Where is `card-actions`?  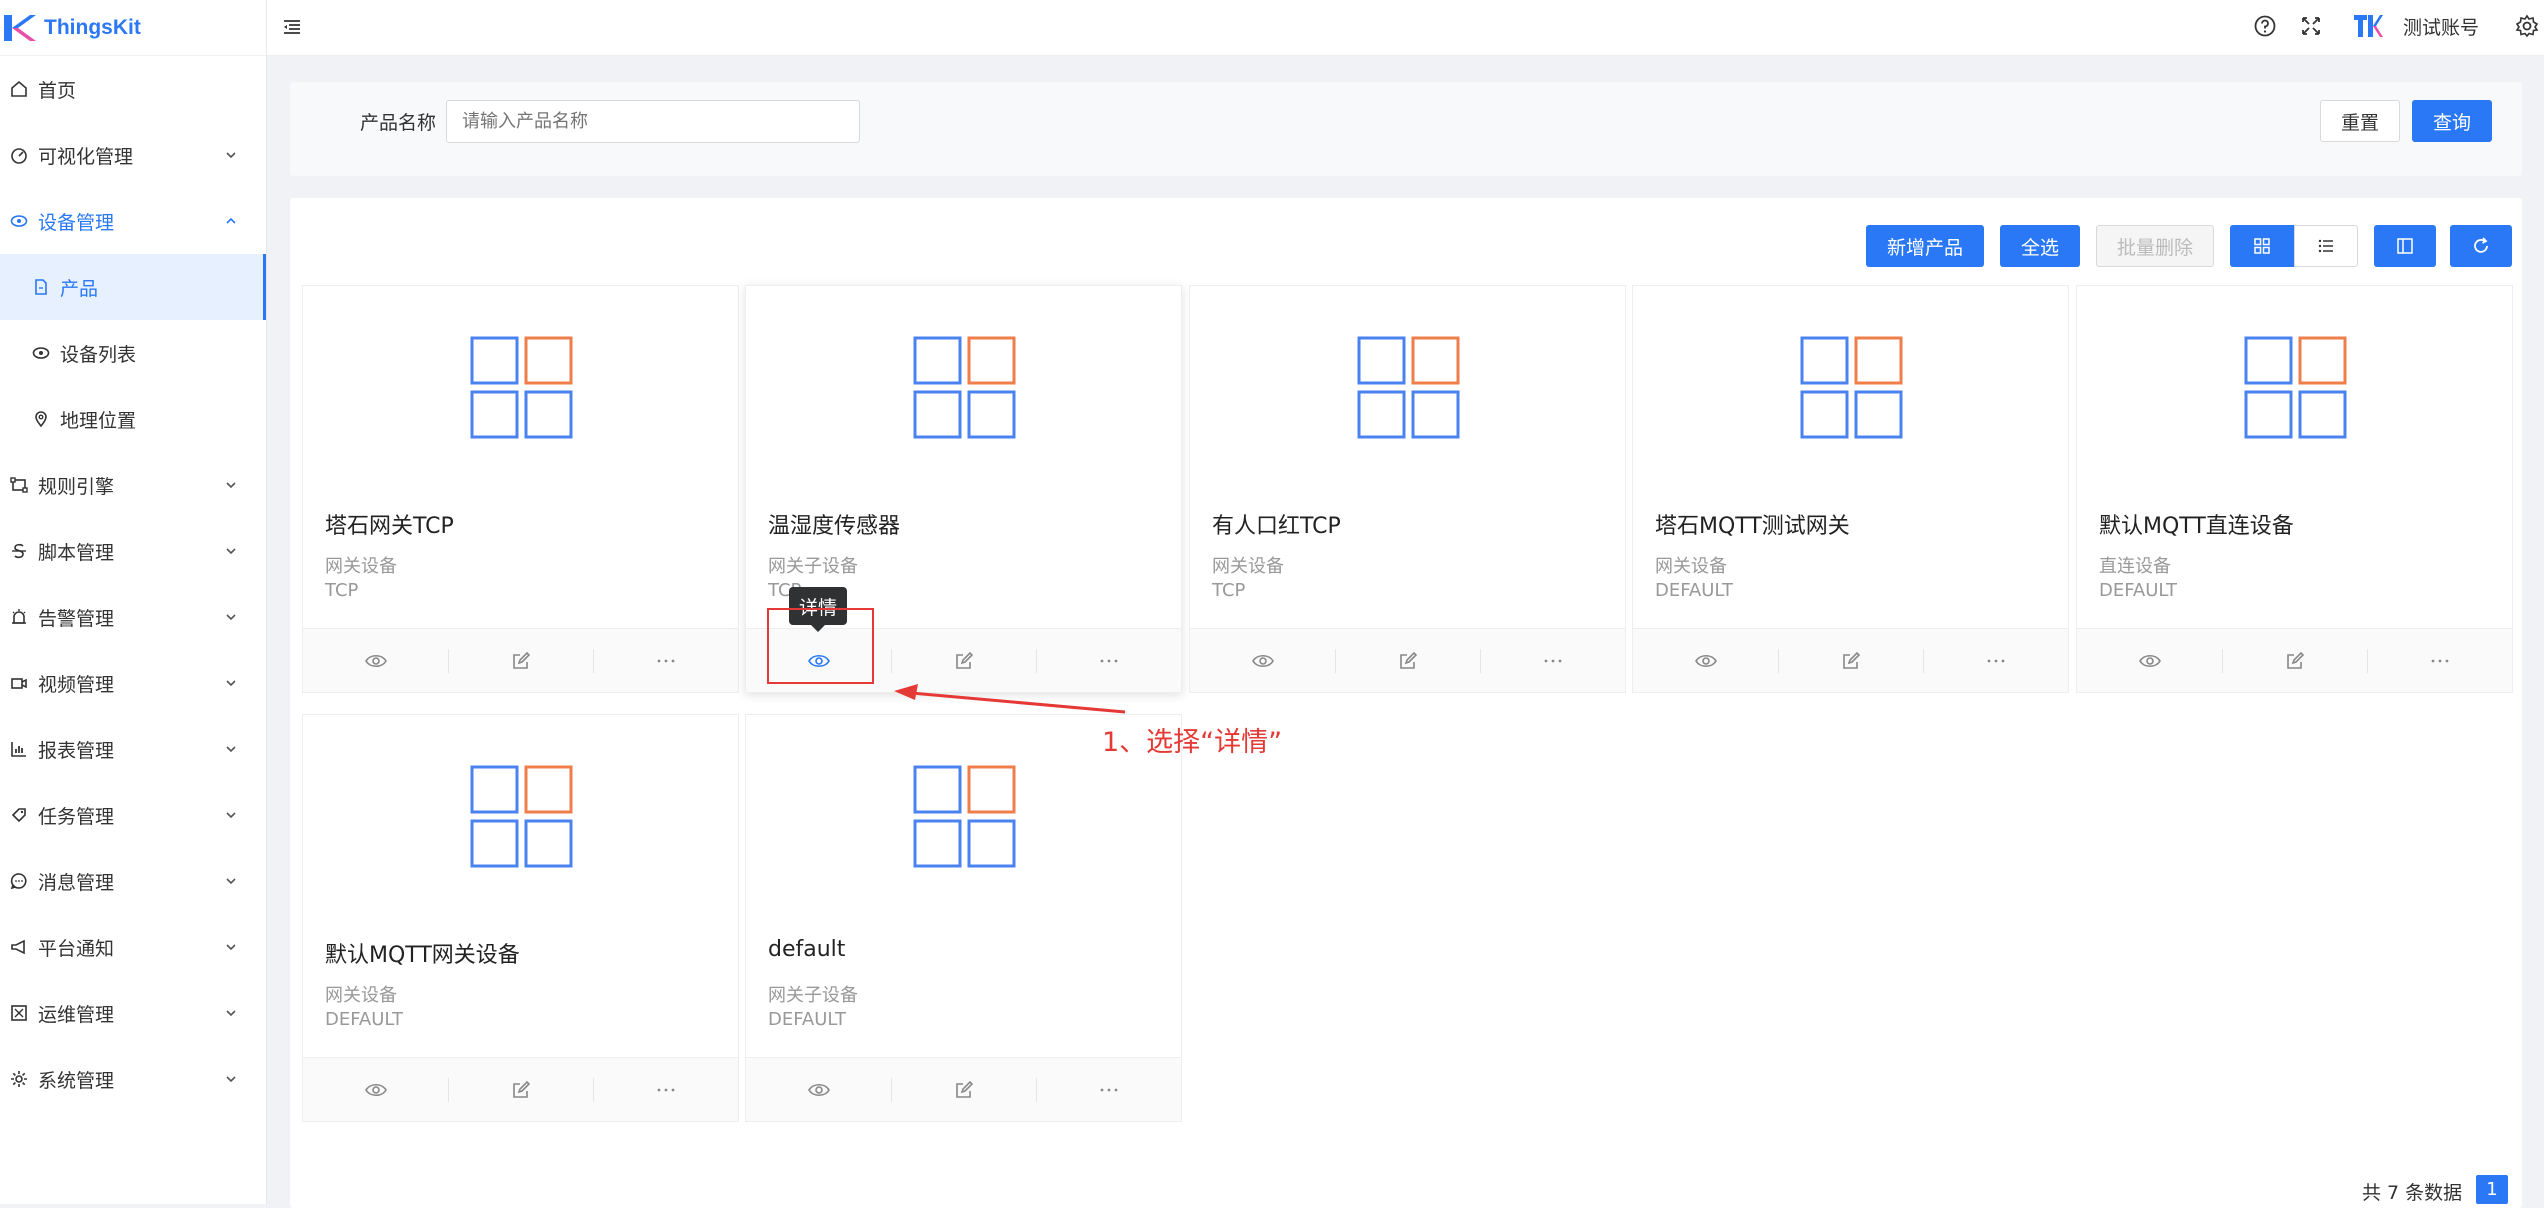
card-actions is located at coordinates (1850, 660).